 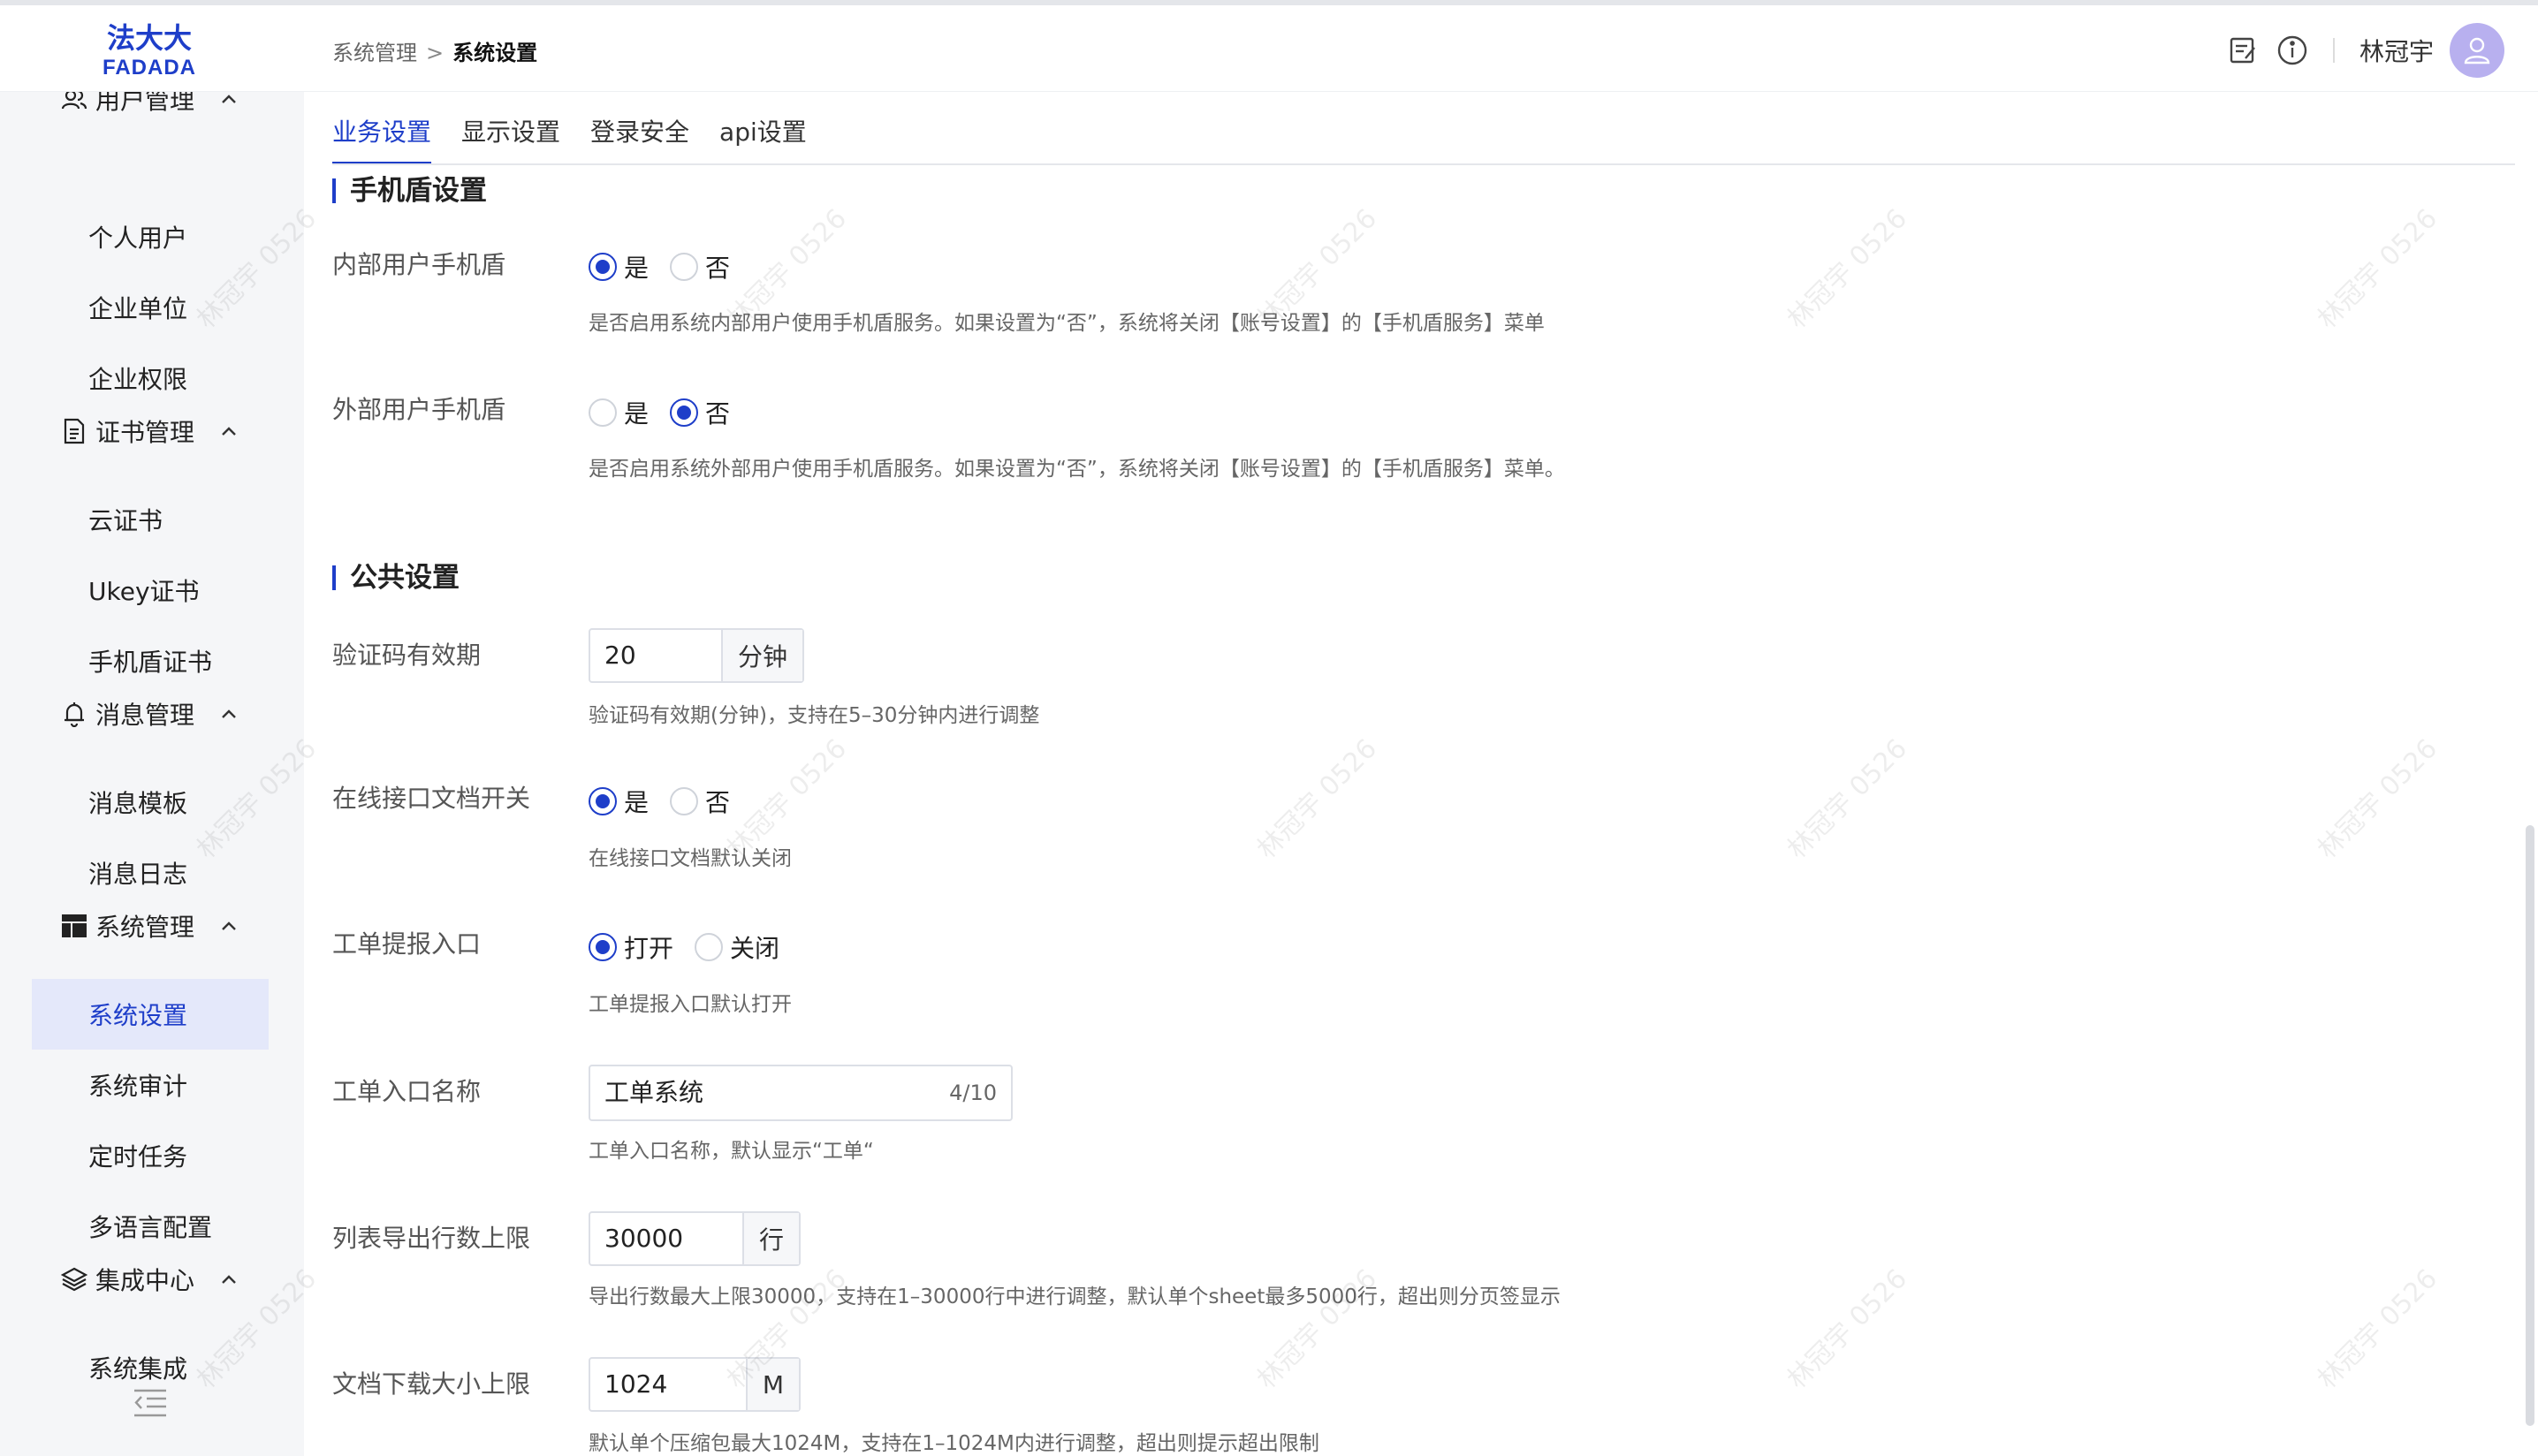 I want to click on sidebar-item-message-logs: 消息日志, so click(x=150, y=873).